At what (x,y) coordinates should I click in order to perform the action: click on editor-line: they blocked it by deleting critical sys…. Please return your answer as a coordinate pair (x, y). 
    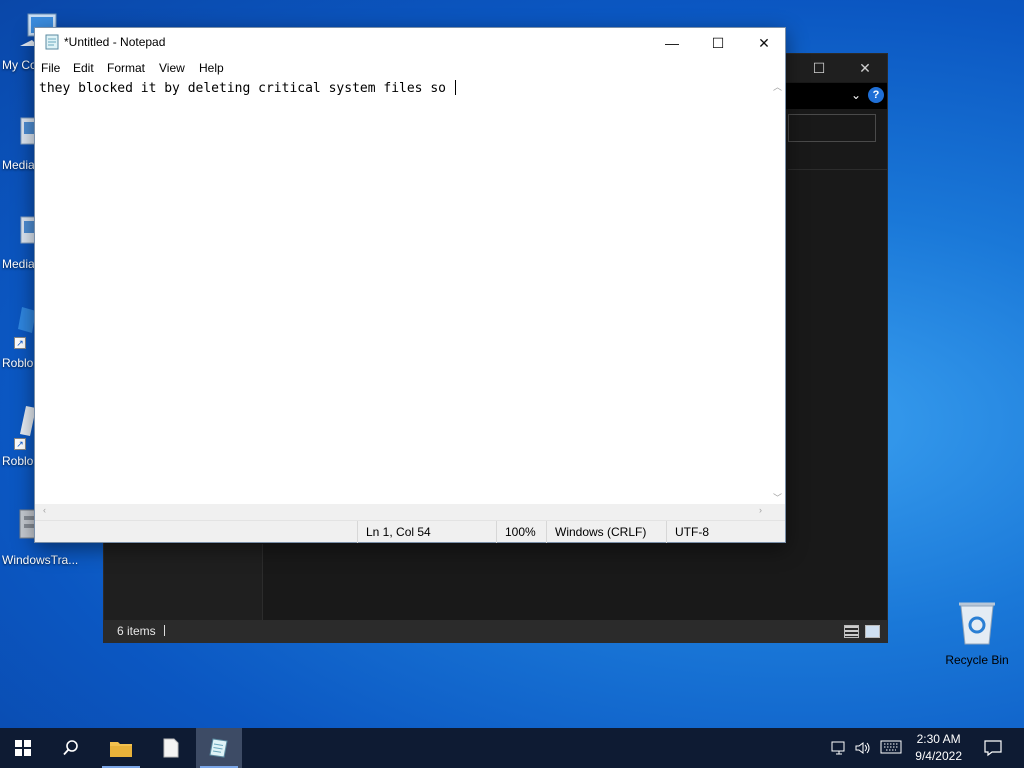
    Looking at the image, I should click on (247, 88).